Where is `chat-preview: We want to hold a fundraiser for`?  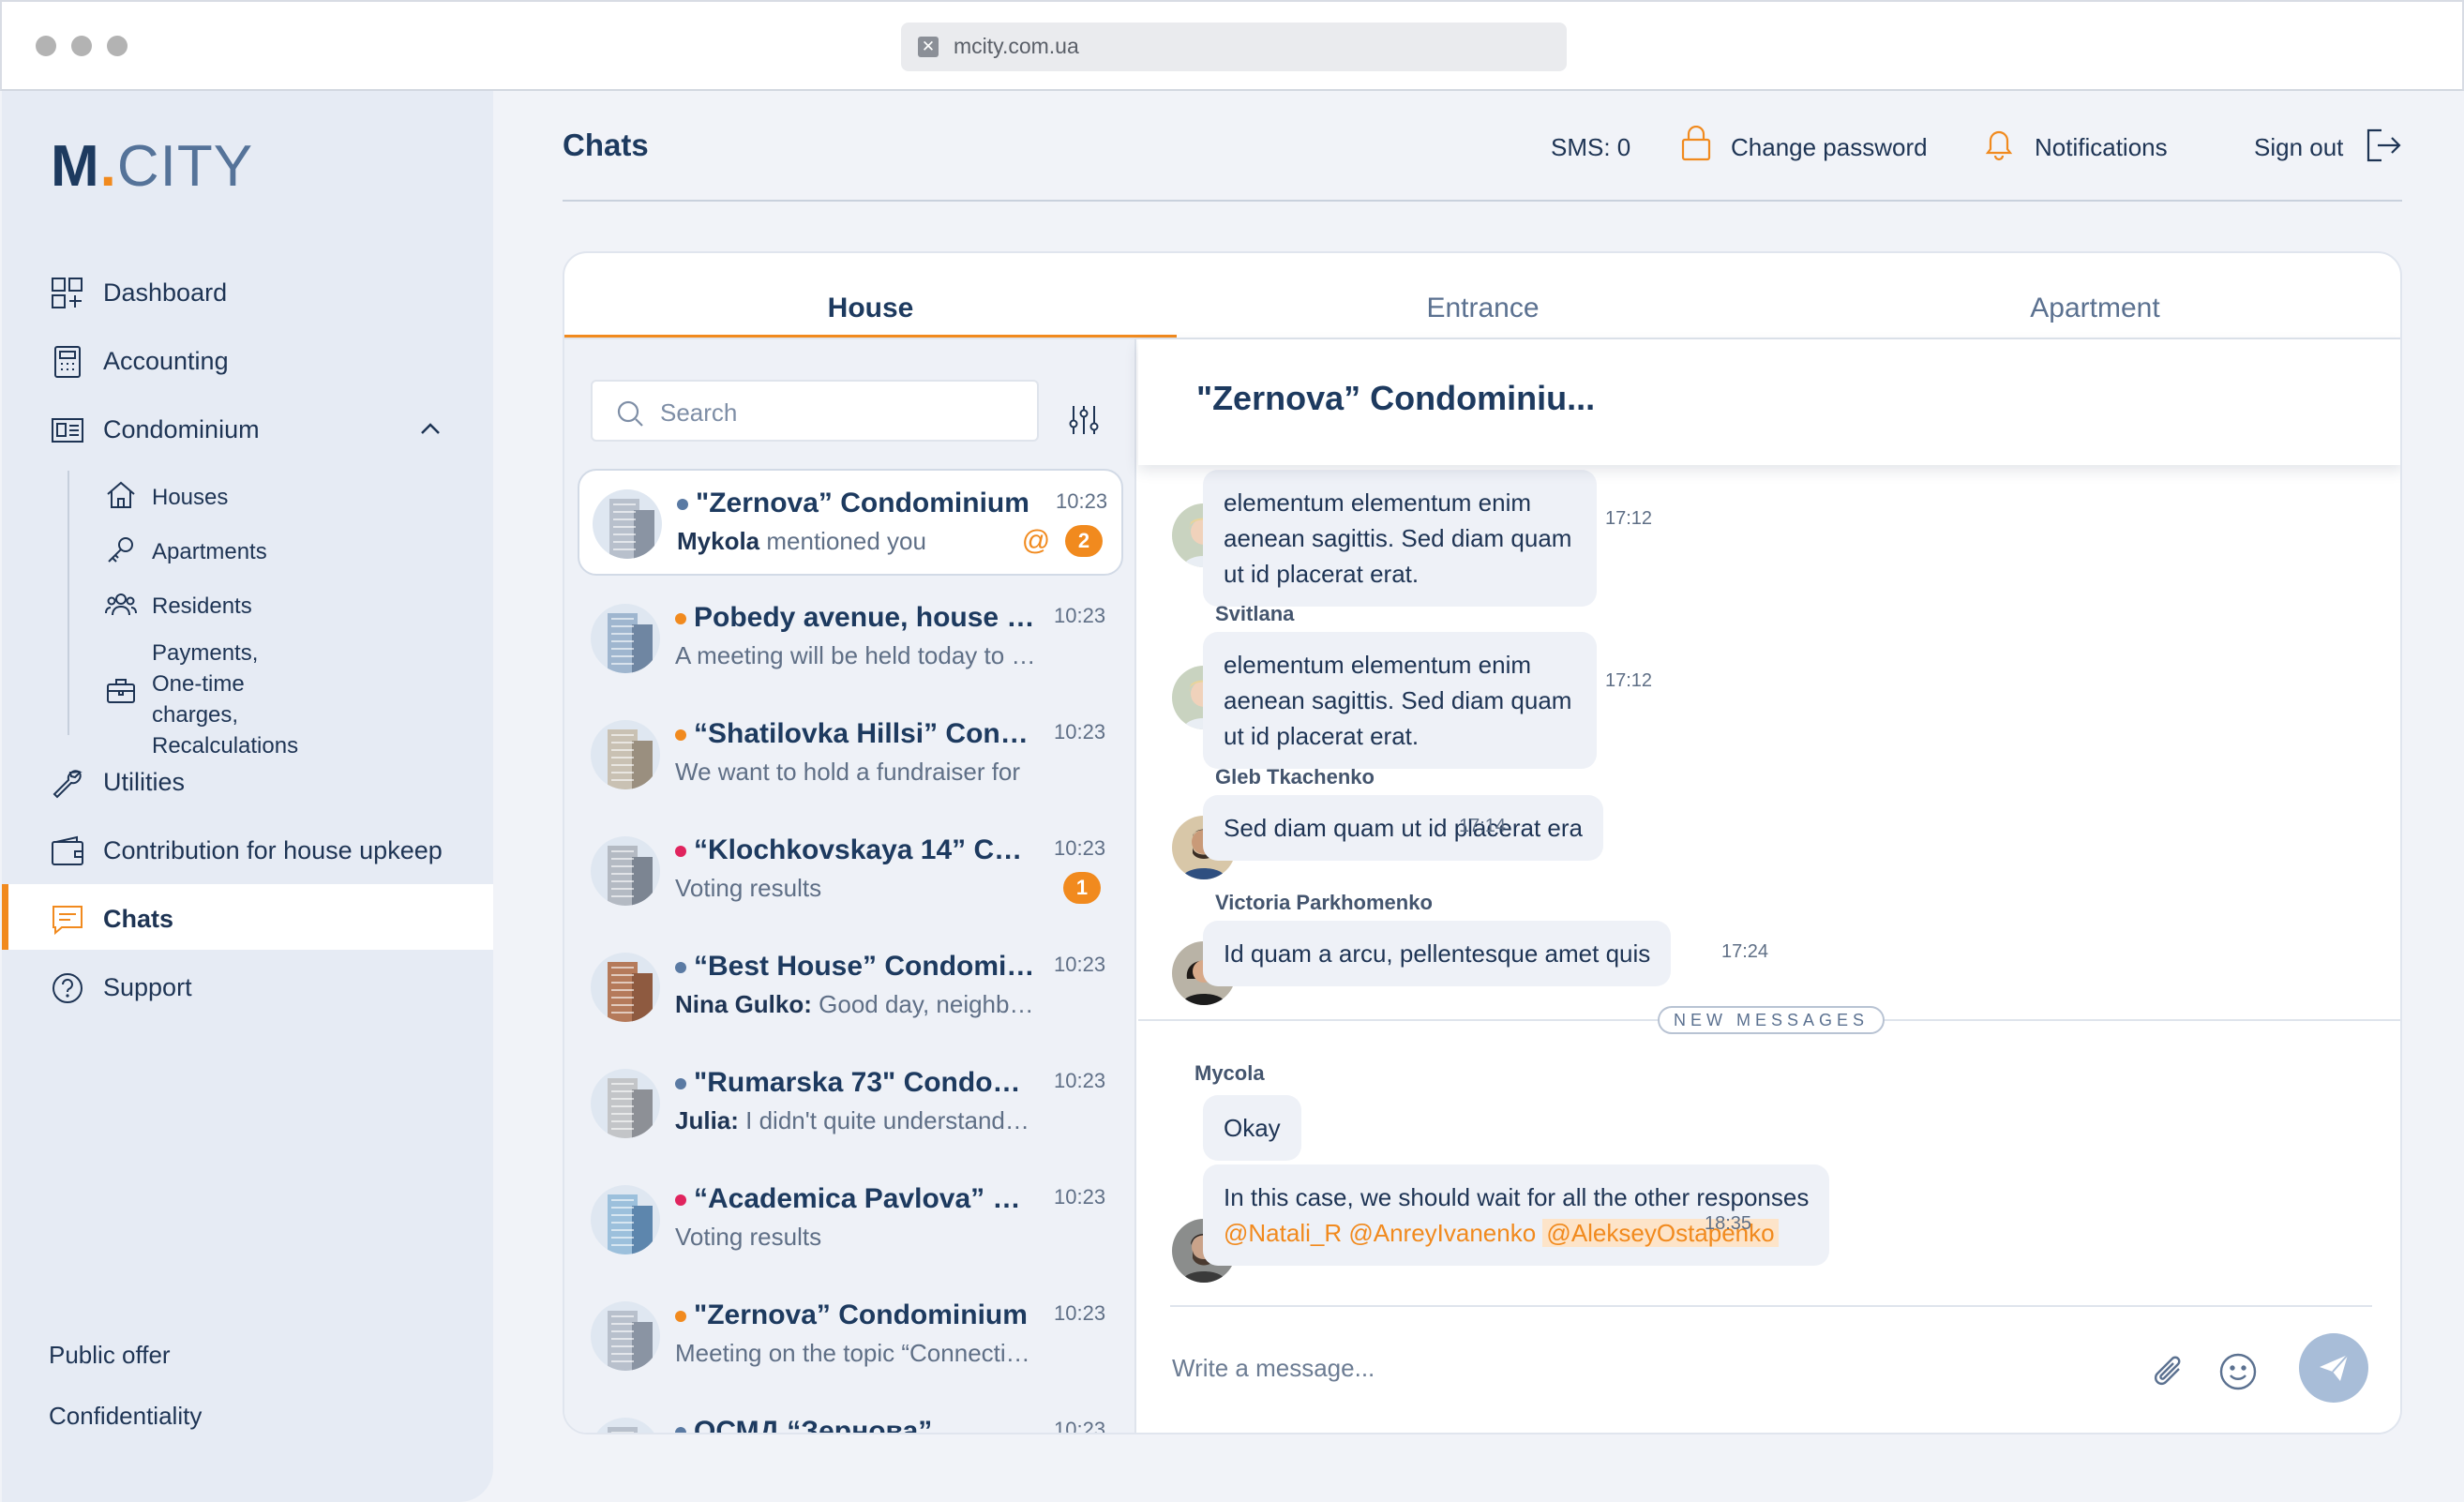 chat-preview: We want to hold a fundraiser for is located at coordinates (855, 772).